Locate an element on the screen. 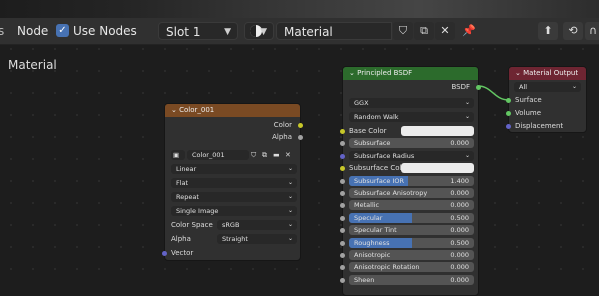 Image resolution: width=599 pixels, height=296 pixels. color-space-dropdown: sRGB ⌄ is located at coordinates (257, 225).